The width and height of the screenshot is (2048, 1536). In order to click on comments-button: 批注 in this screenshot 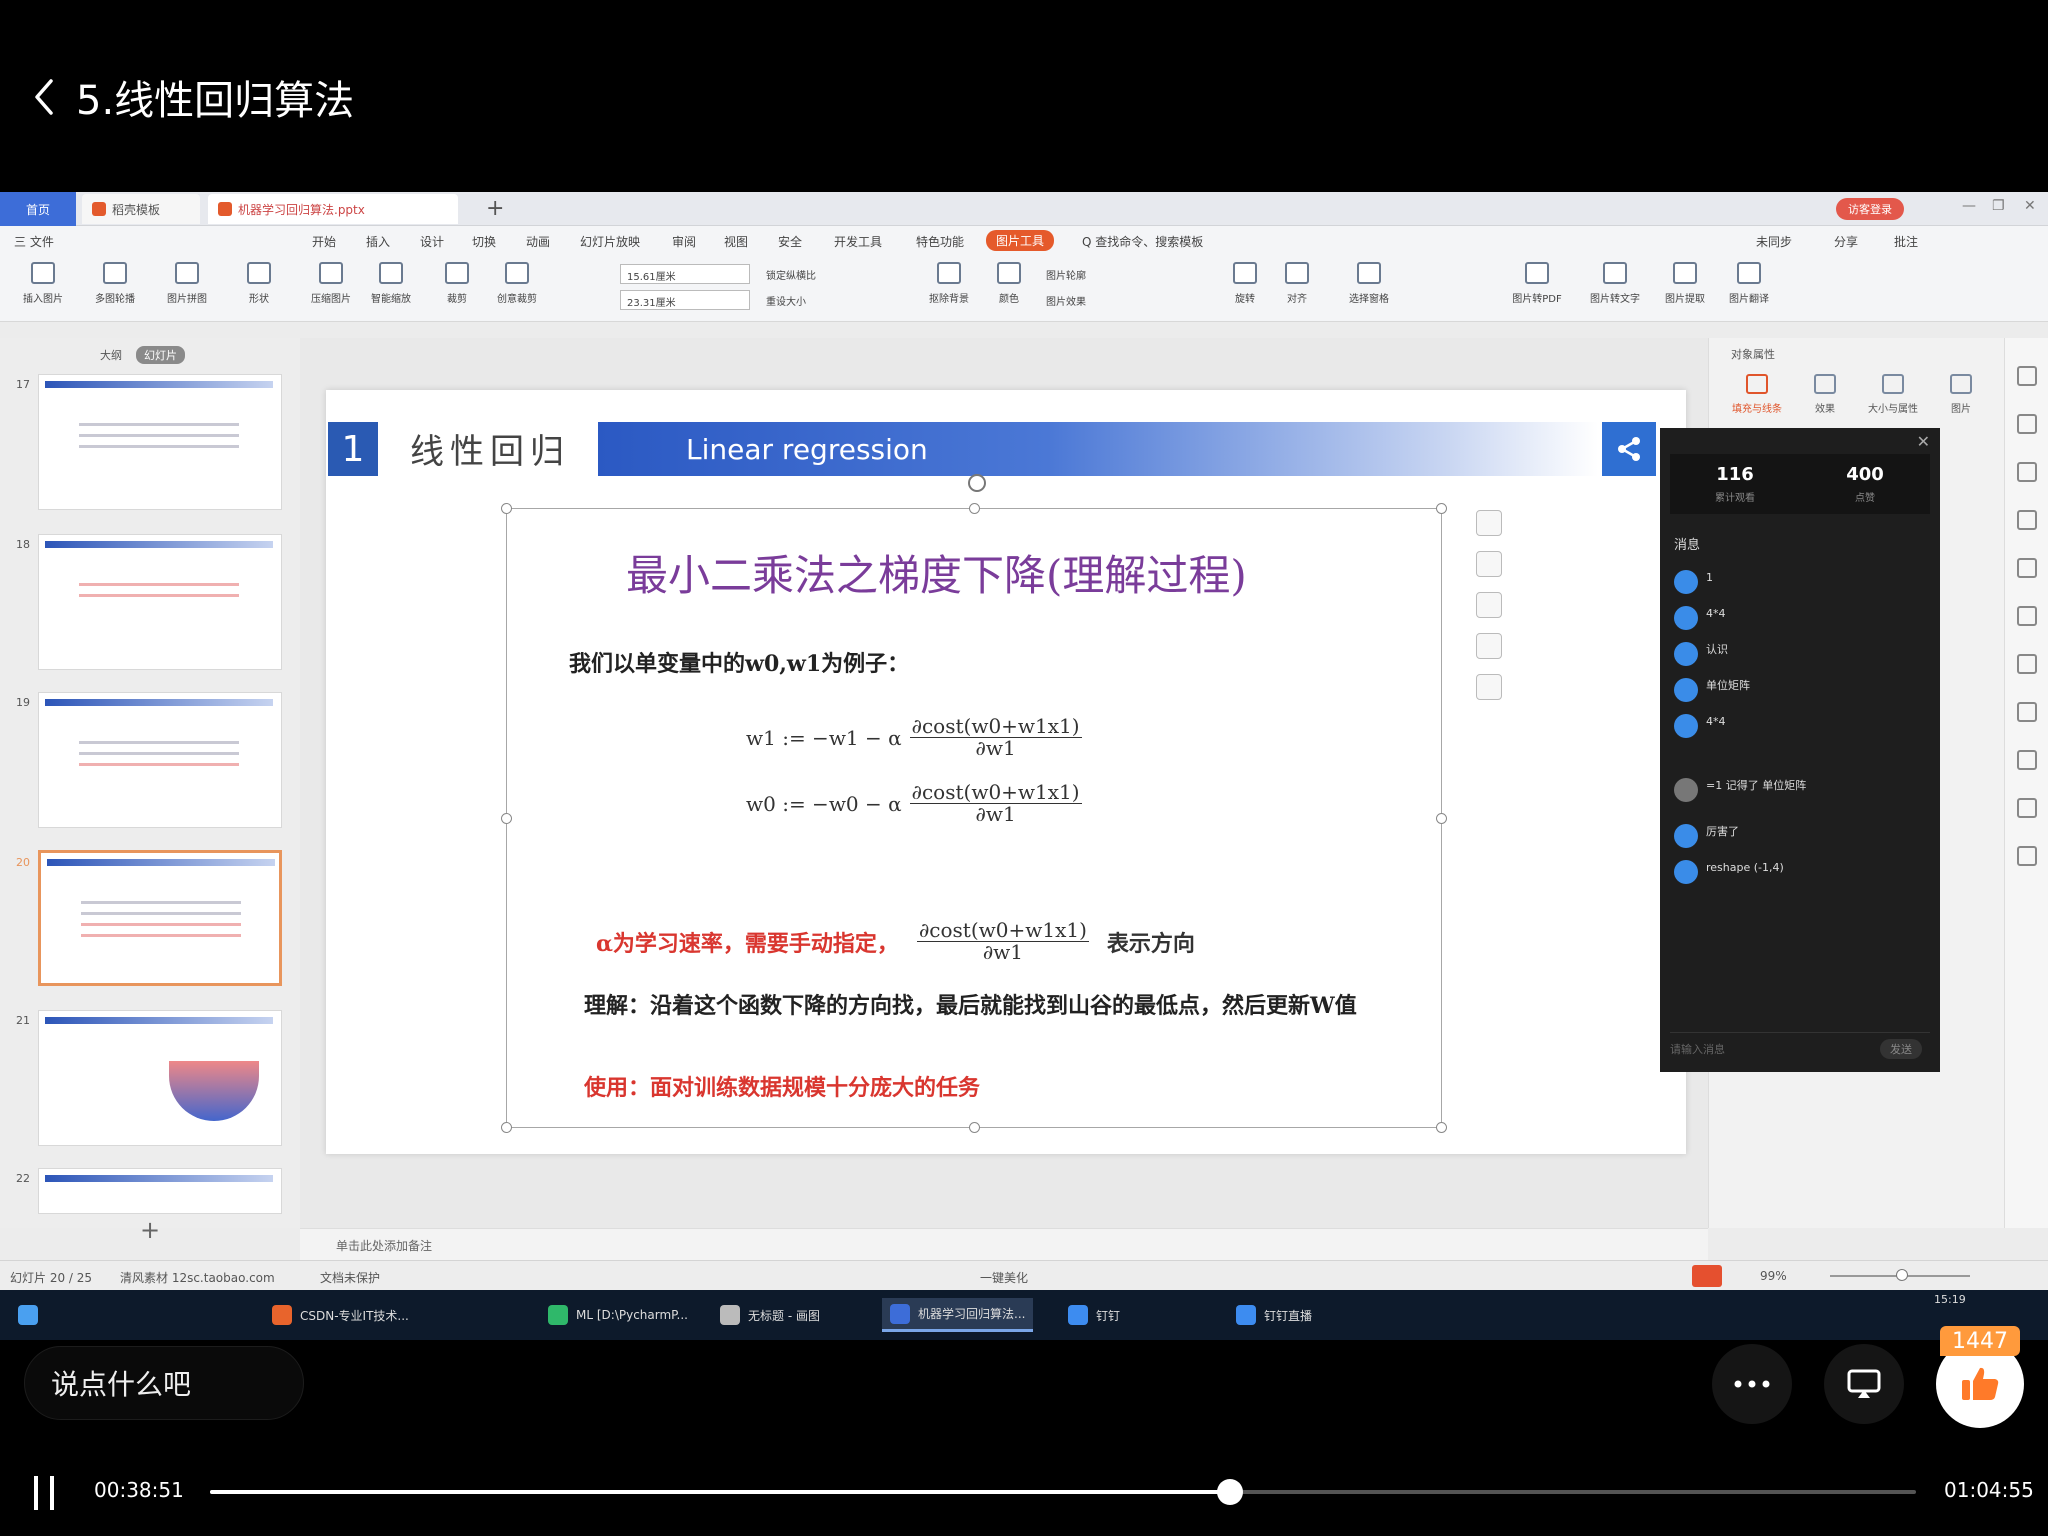, I will do `click(1906, 241)`.